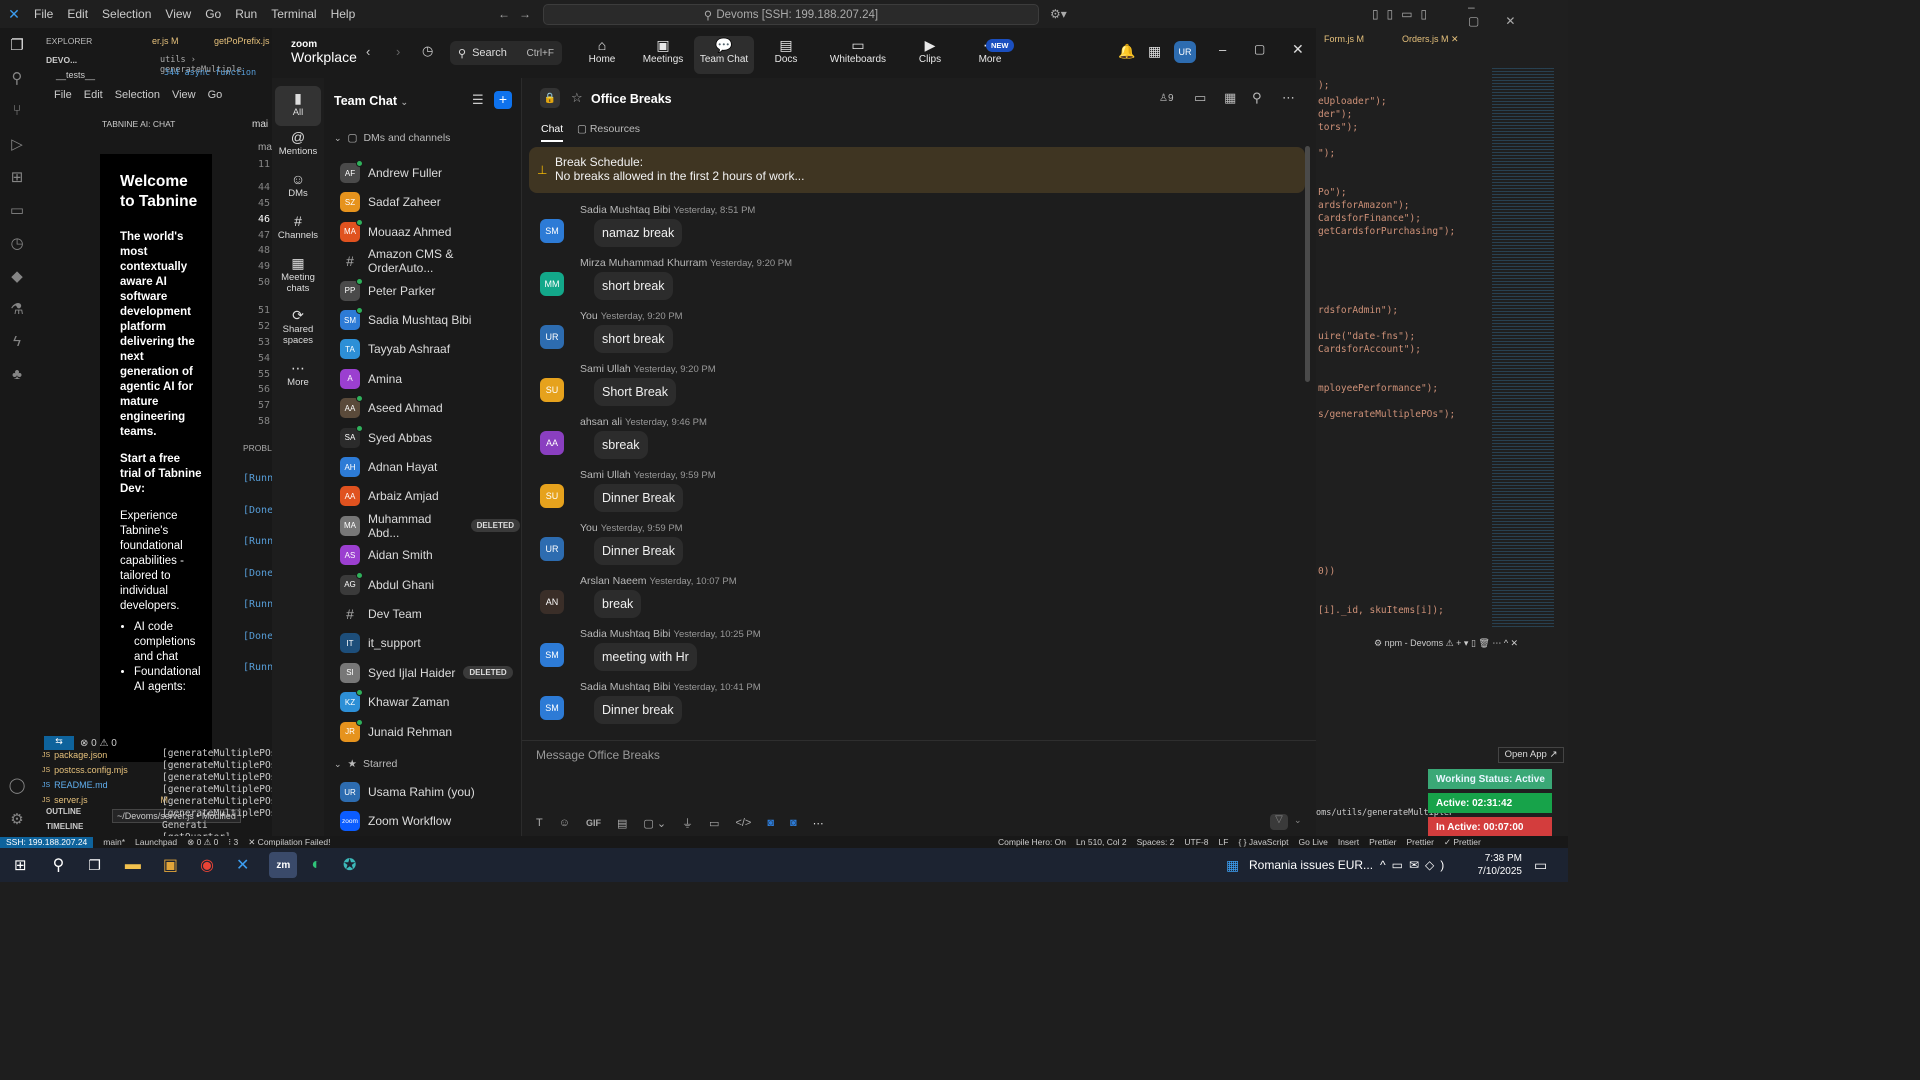 The height and width of the screenshot is (1080, 1920). I want to click on contact-item: AA Arbaiz Amjad, so click(430, 496).